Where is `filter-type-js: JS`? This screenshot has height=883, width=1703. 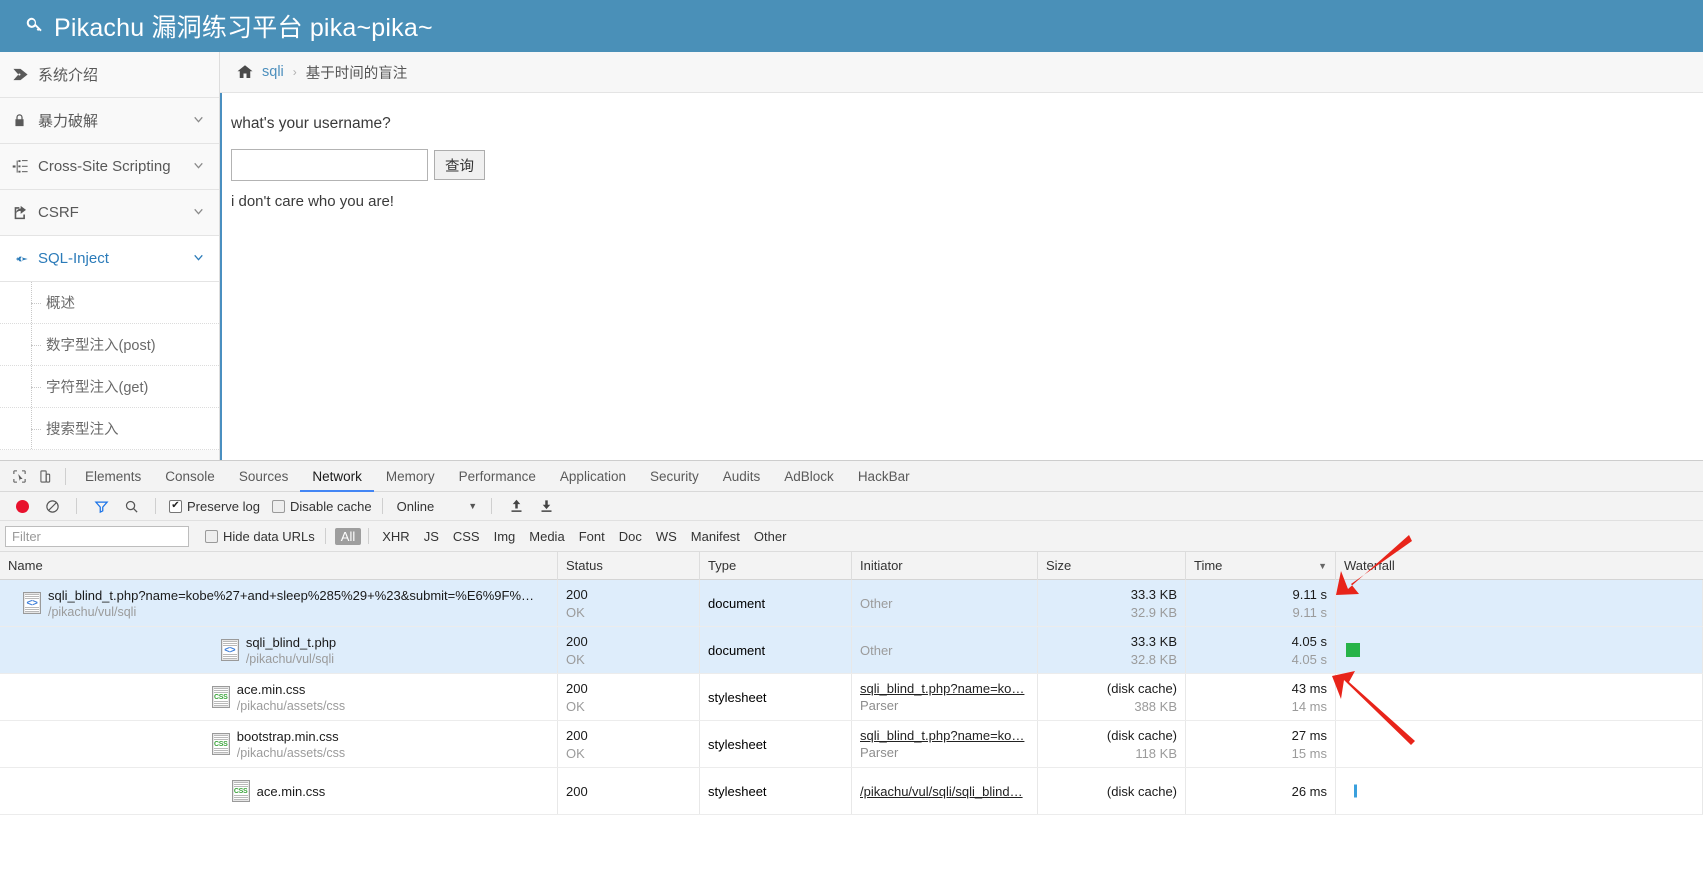 filter-type-js: JS is located at coordinates (431, 536).